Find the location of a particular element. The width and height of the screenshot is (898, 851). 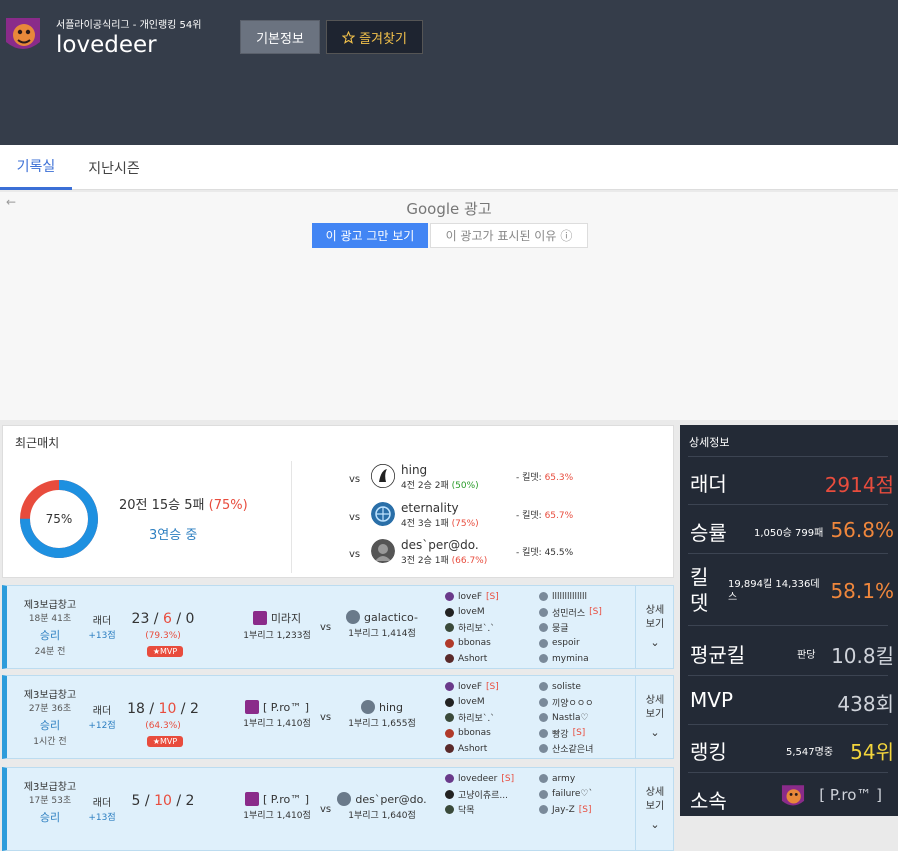

player-name: galactico- is located at coordinates (391, 617).